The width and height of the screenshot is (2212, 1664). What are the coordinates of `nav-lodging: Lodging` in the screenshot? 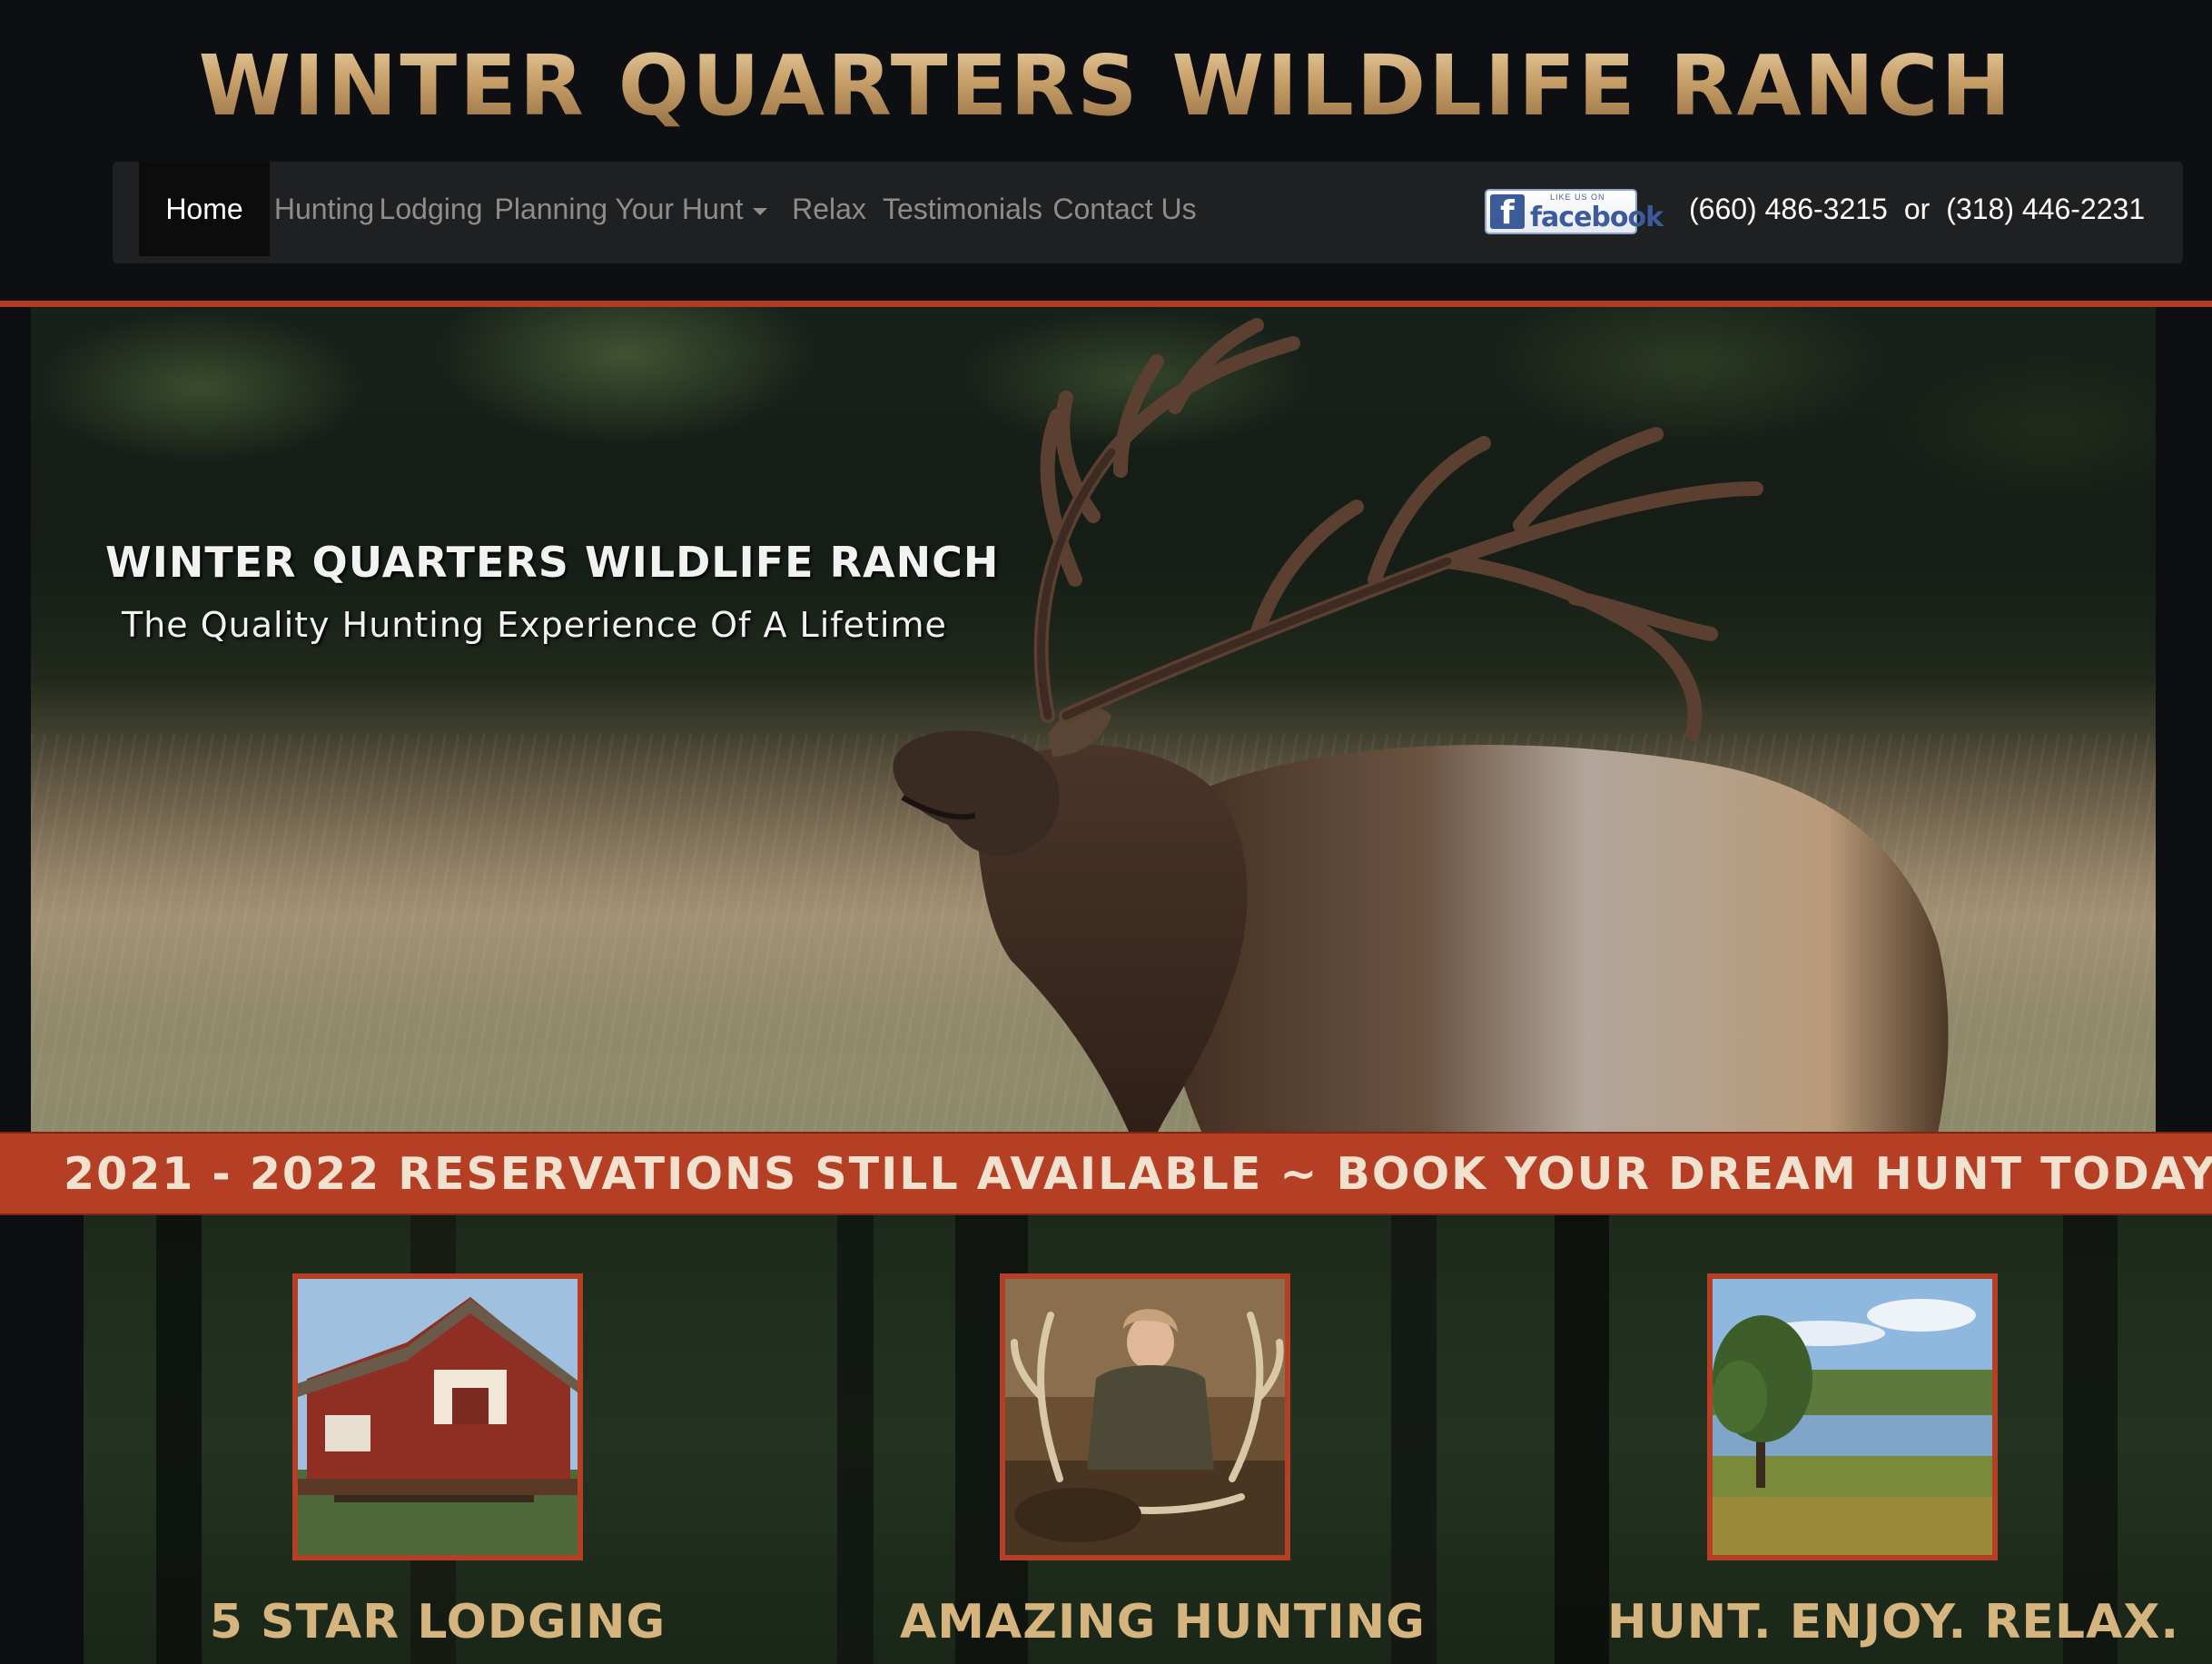 It's located at (431, 209).